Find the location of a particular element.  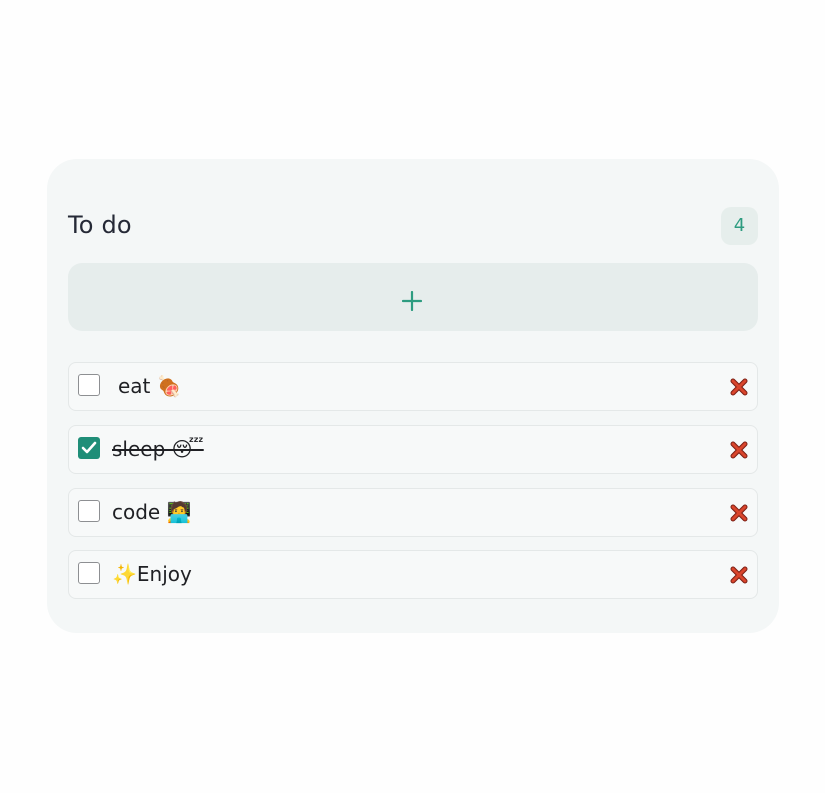

todo-count-badge: 4 is located at coordinates (739, 226).